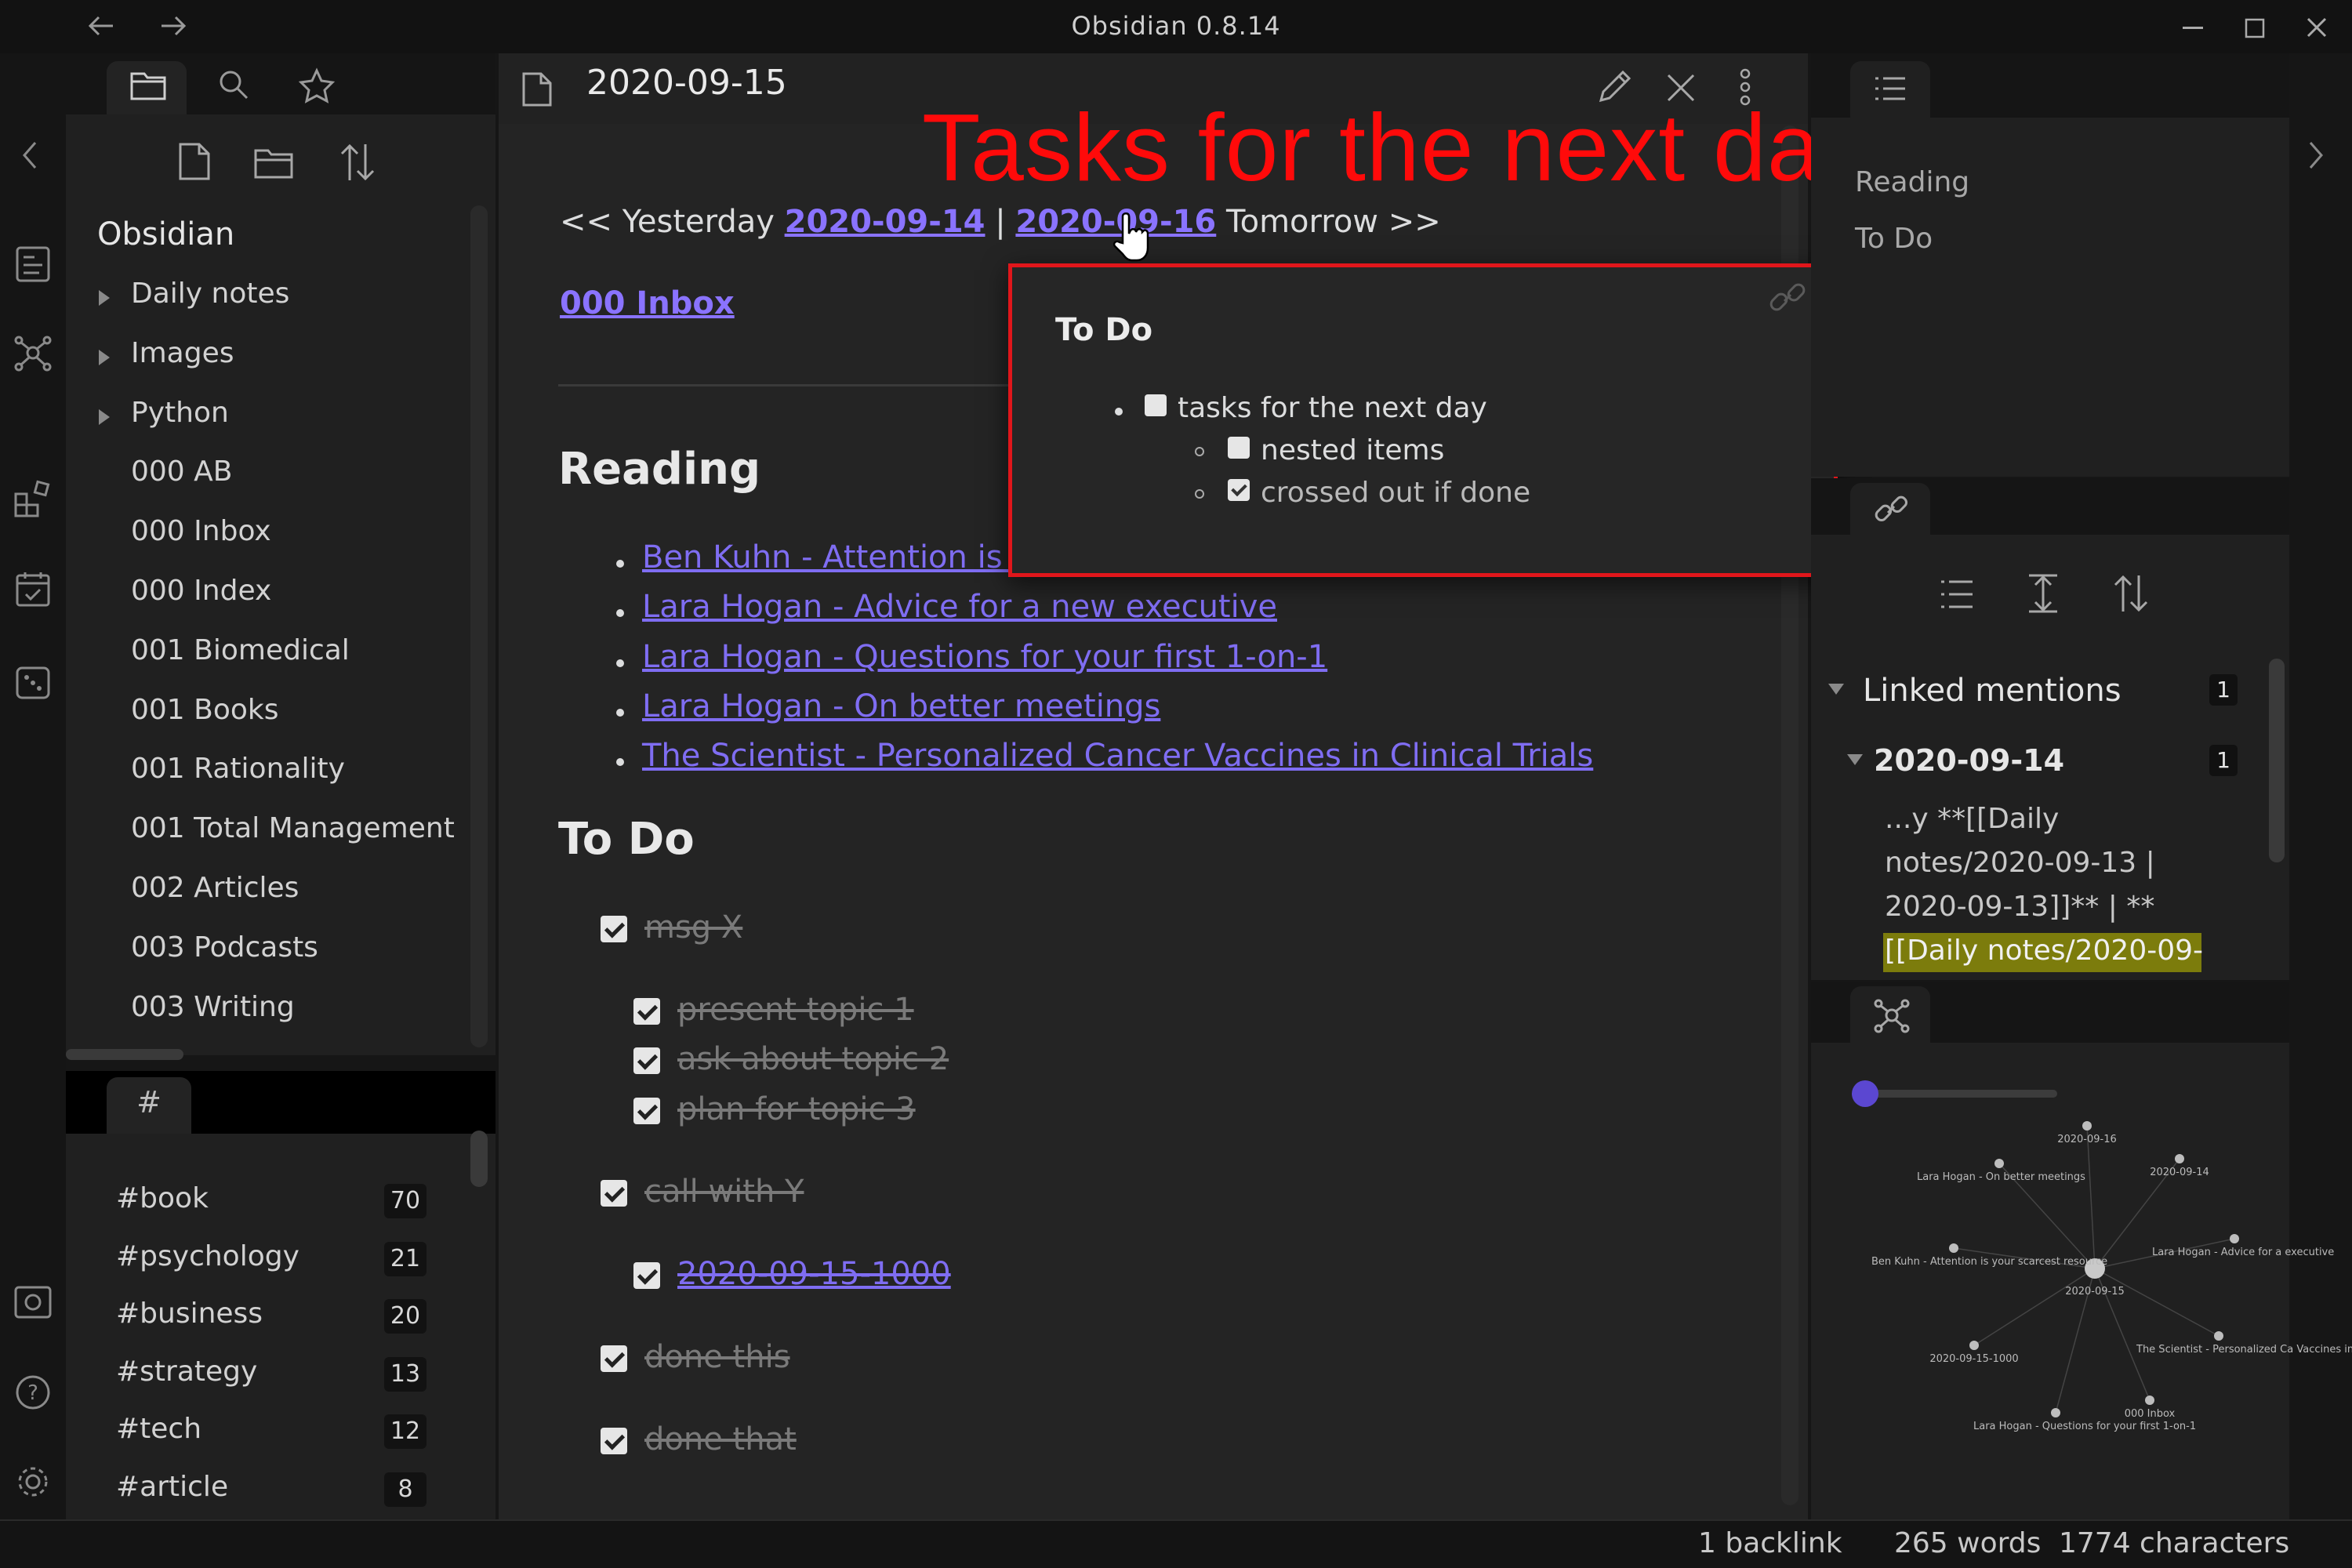  Describe the element at coordinates (233, 84) in the screenshot. I see `search-icon` at that location.